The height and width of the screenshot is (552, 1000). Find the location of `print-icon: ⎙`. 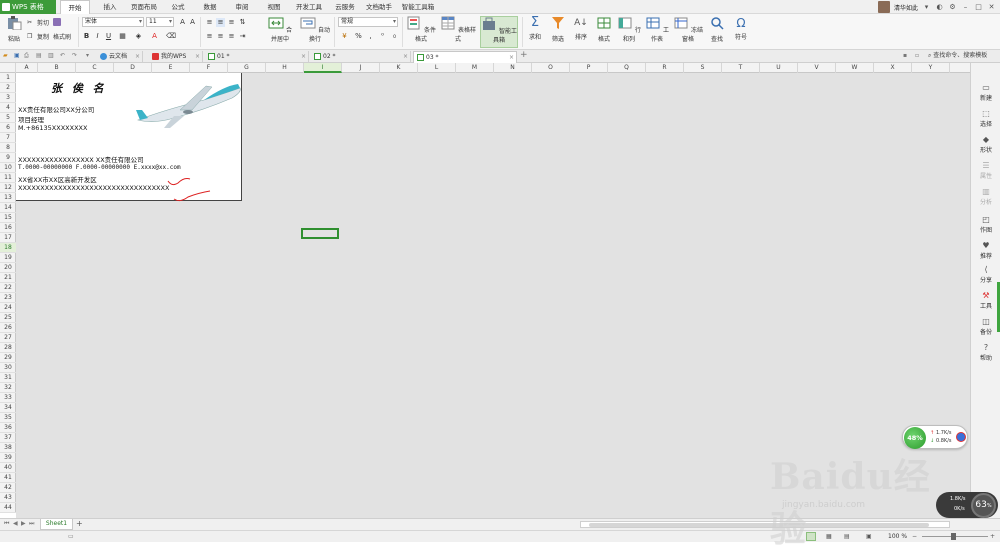

print-icon: ⎙ is located at coordinates (26, 56).